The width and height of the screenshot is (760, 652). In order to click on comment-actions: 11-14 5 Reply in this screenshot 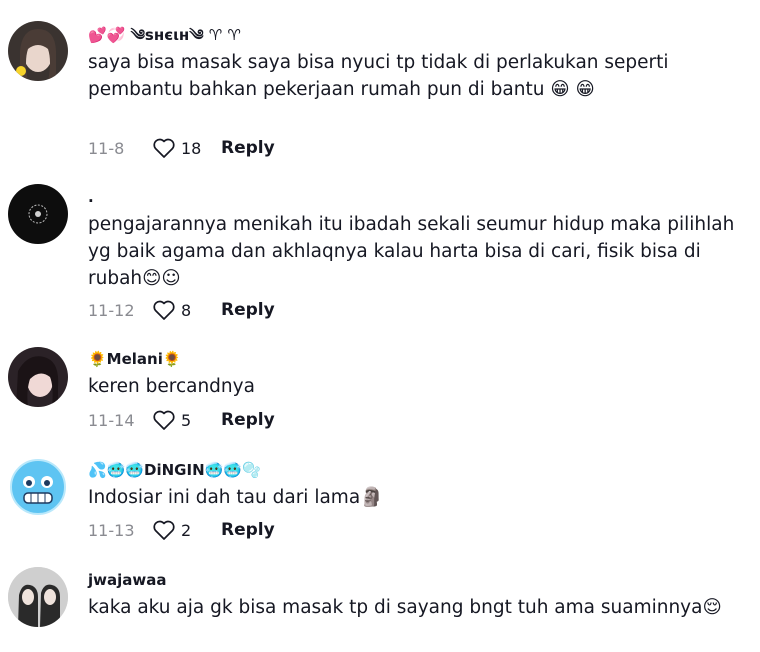, I will do `click(181, 420)`.